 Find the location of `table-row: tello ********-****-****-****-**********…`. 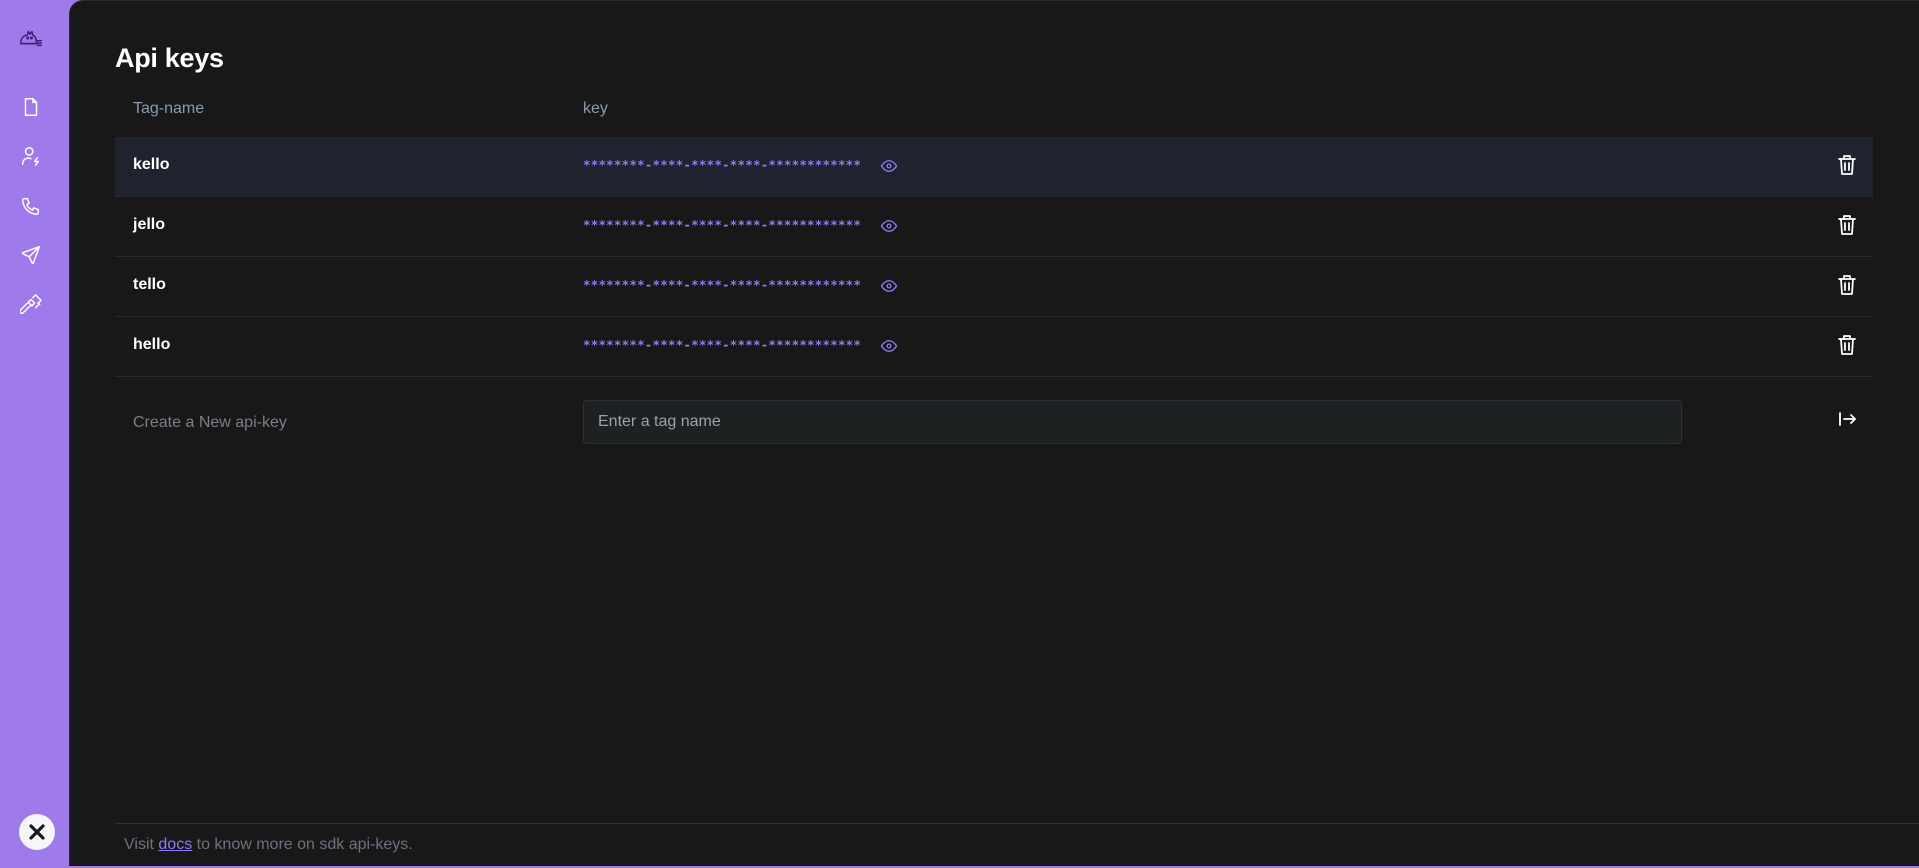

table-row: tello ********-****-****-****-**********… is located at coordinates (994, 287).